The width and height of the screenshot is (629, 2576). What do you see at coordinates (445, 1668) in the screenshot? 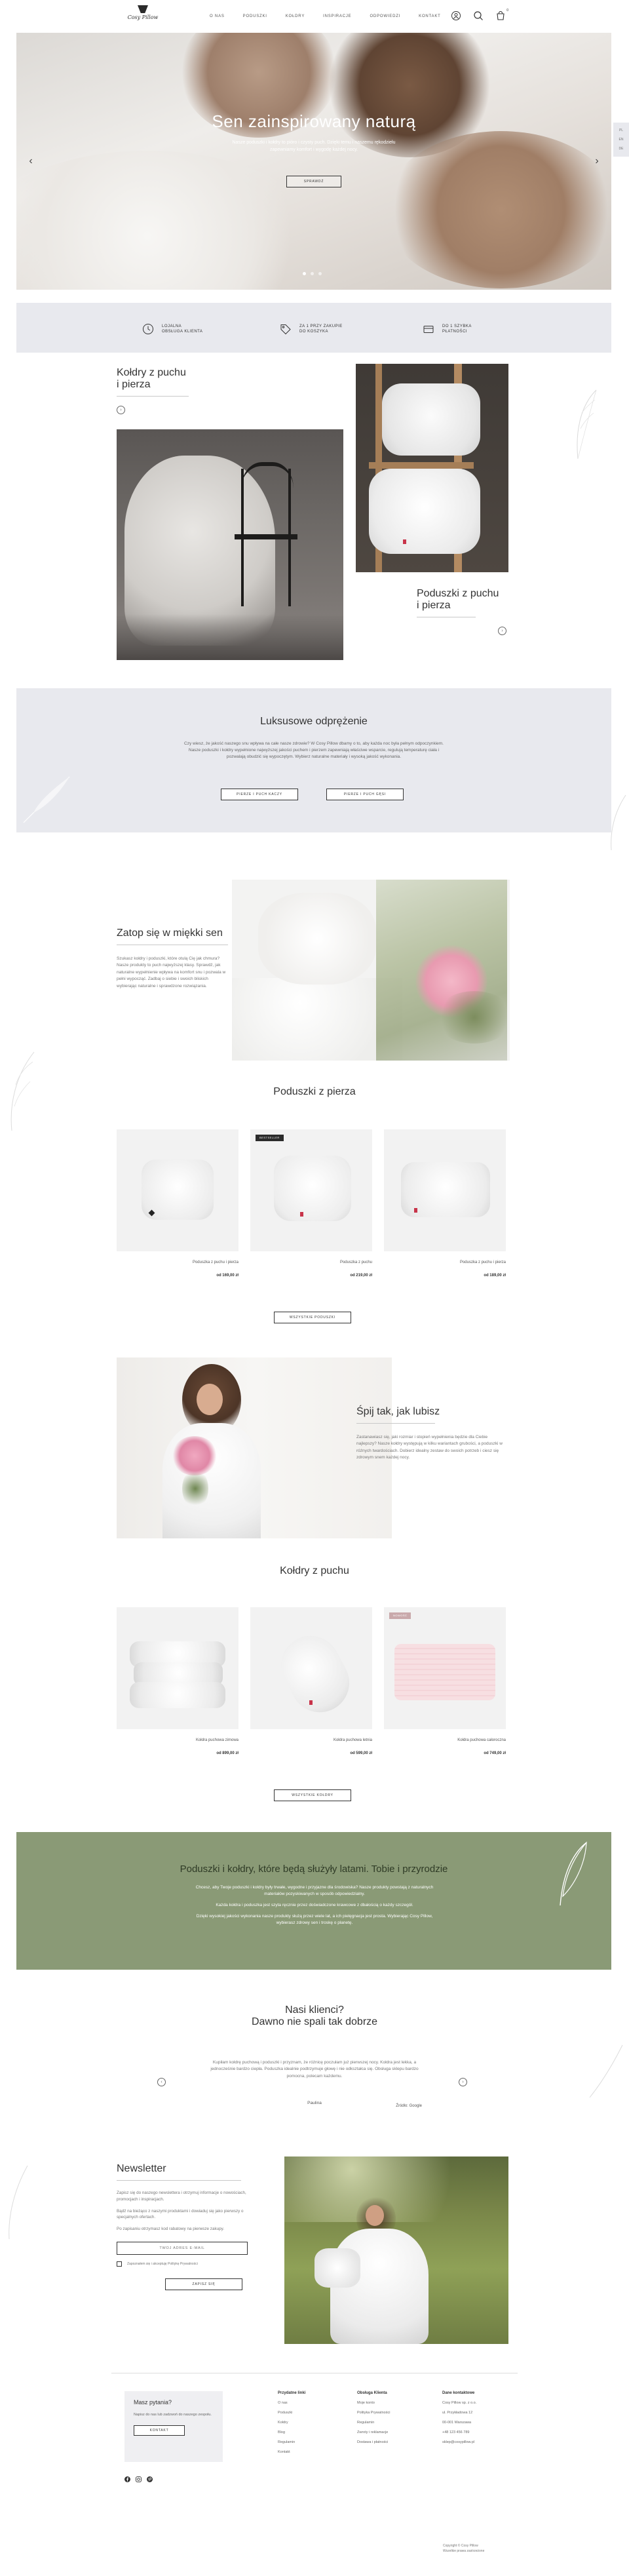
I see `product-image: NOWOŚĆ` at bounding box center [445, 1668].